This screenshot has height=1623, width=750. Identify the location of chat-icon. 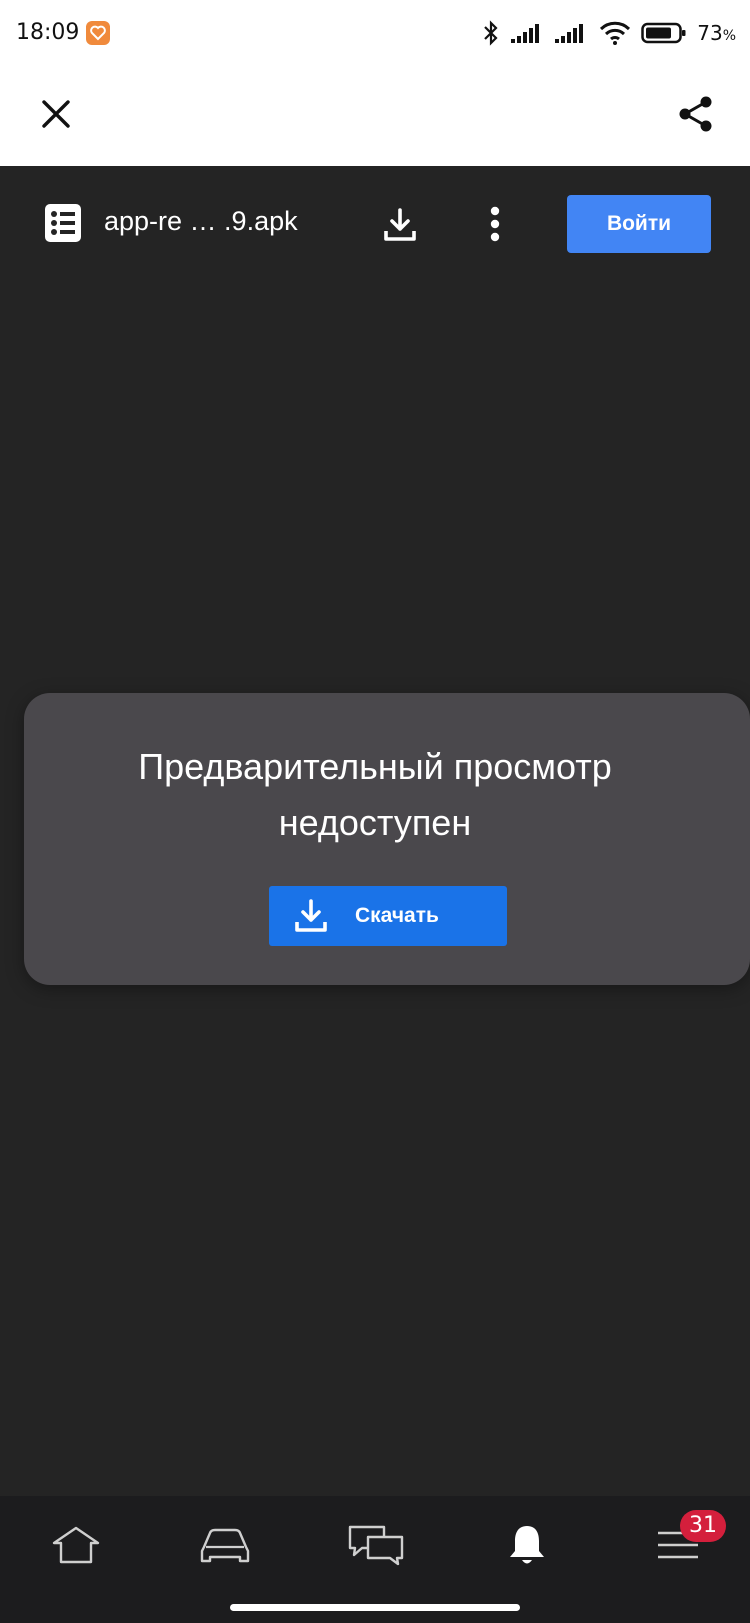
(376, 1545).